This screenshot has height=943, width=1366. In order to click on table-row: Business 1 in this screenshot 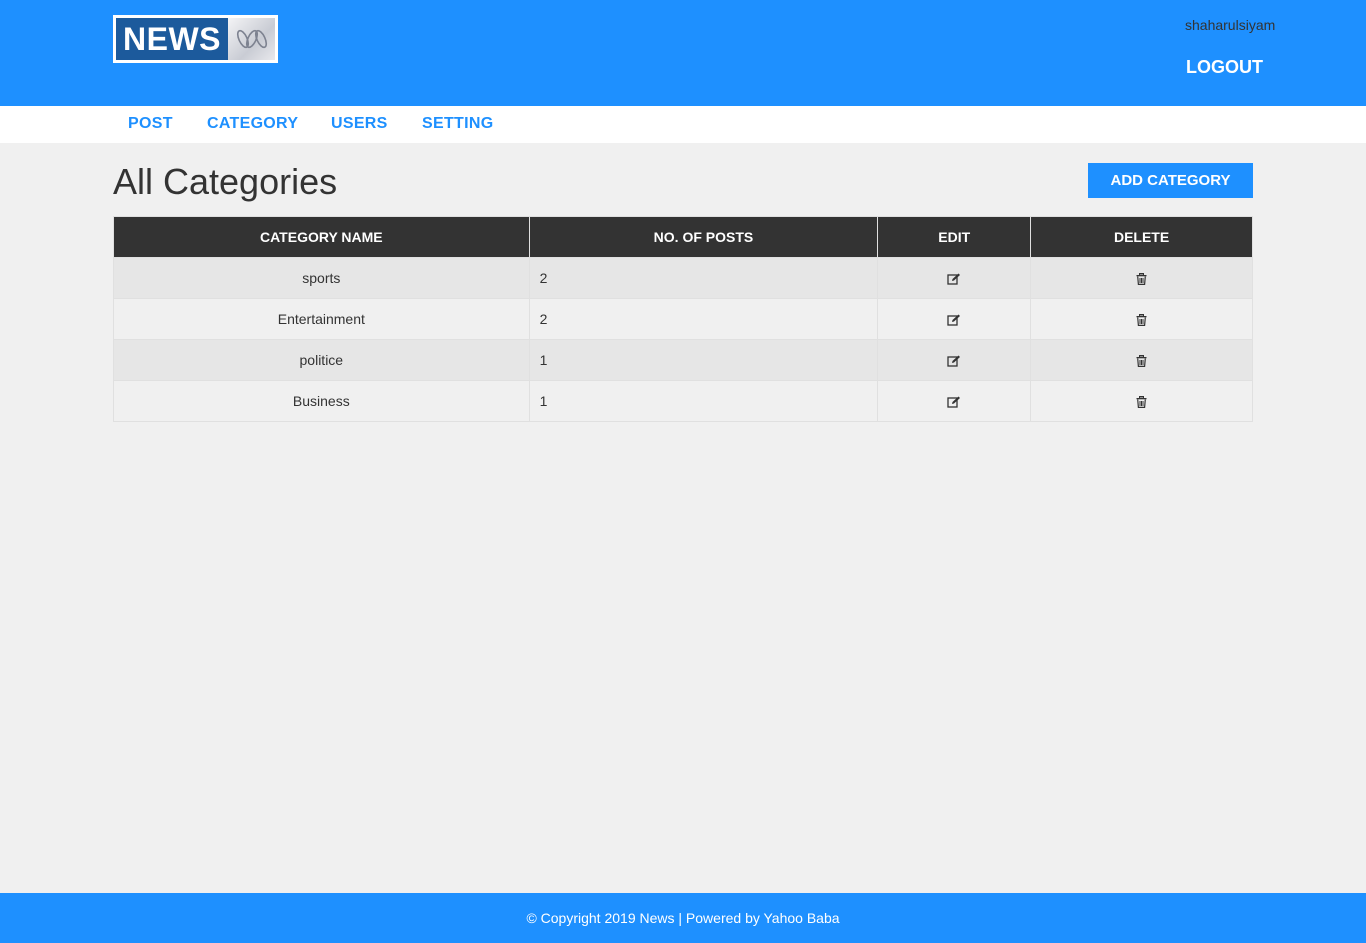, I will do `click(683, 401)`.